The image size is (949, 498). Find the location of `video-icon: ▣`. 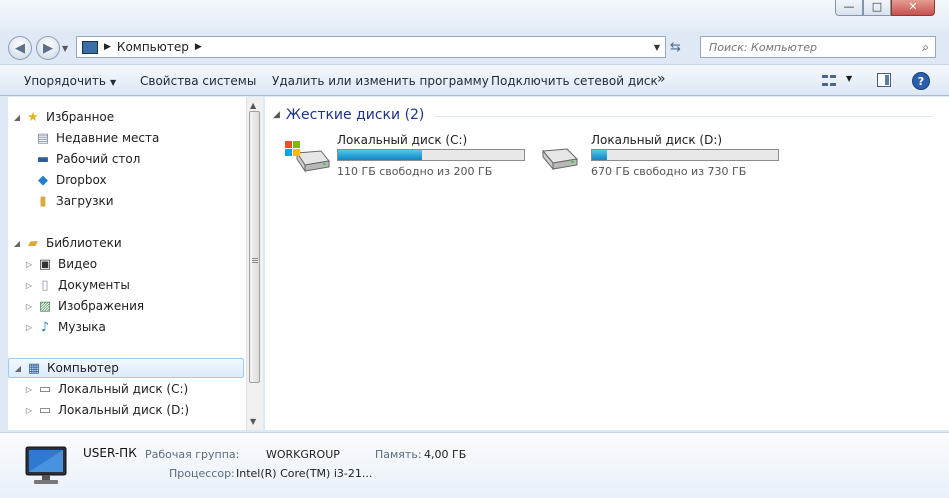

video-icon: ▣ is located at coordinates (45, 264).